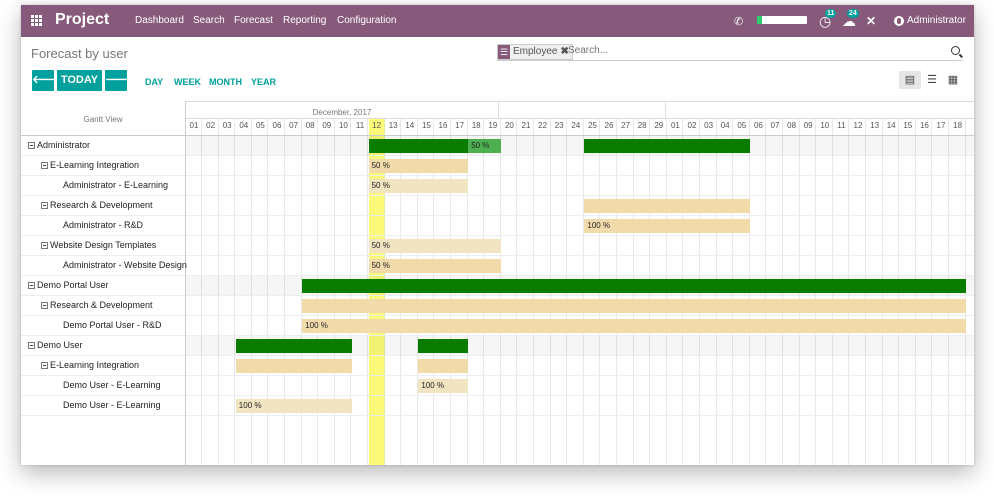  Describe the element at coordinates (936, 20) in the screenshot. I see `user-menu: Administrator` at that location.